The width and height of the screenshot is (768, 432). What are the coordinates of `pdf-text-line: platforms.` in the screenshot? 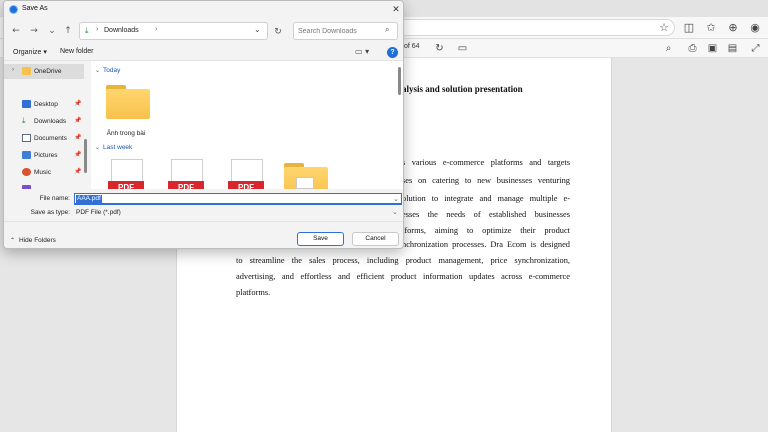 It's located at (253, 292).